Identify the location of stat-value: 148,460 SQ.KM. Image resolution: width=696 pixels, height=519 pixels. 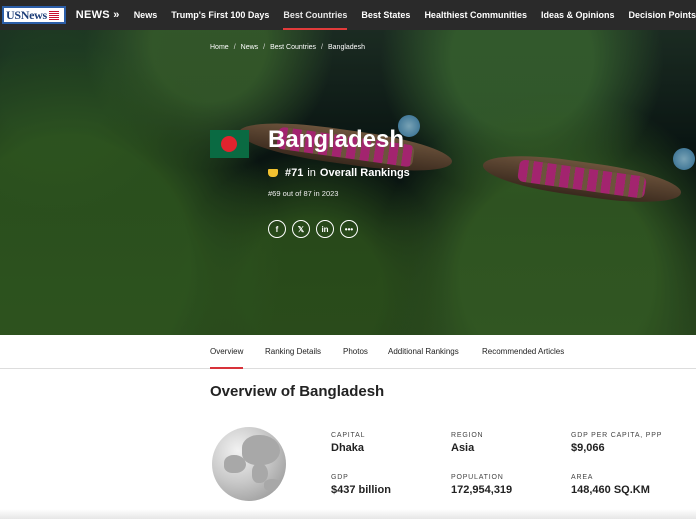
(610, 490).